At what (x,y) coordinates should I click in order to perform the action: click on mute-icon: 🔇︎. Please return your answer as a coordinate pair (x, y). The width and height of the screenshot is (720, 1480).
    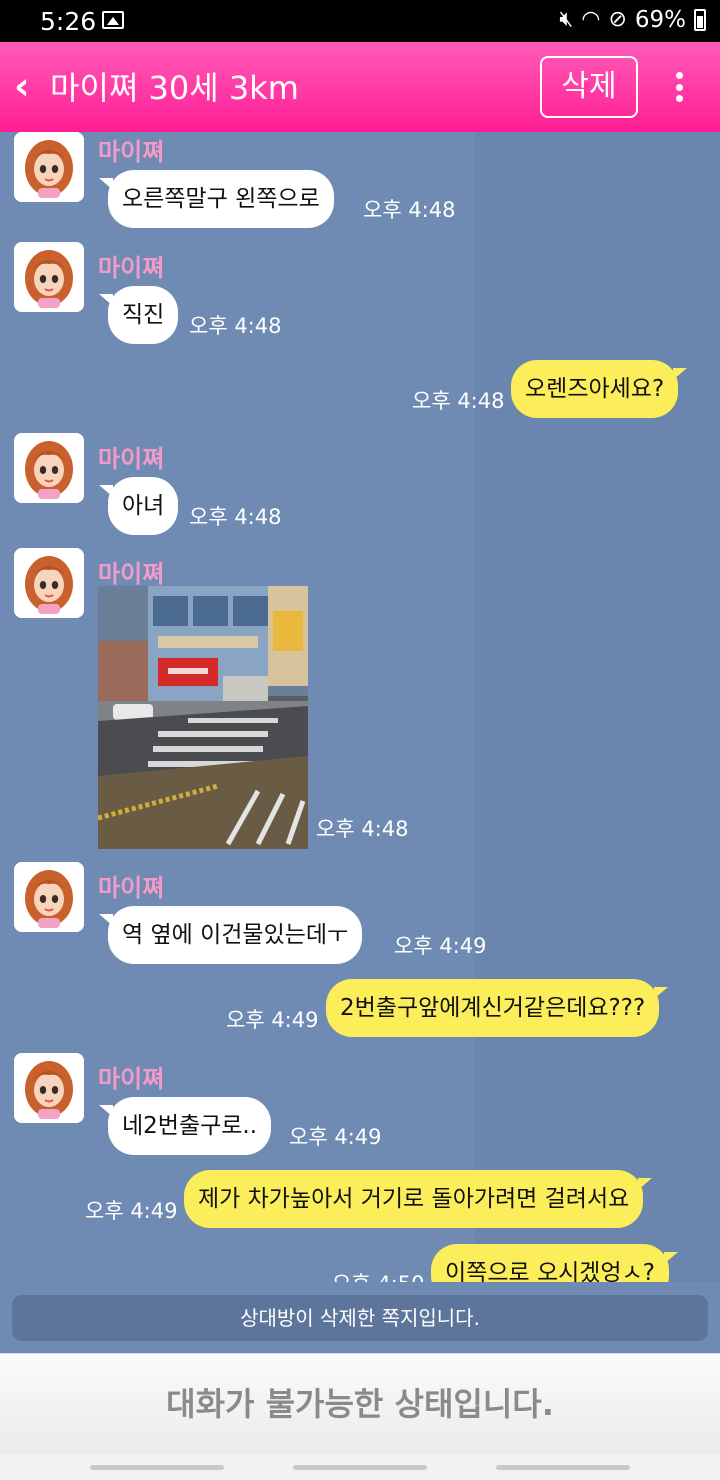
    Looking at the image, I should click on (566, 19).